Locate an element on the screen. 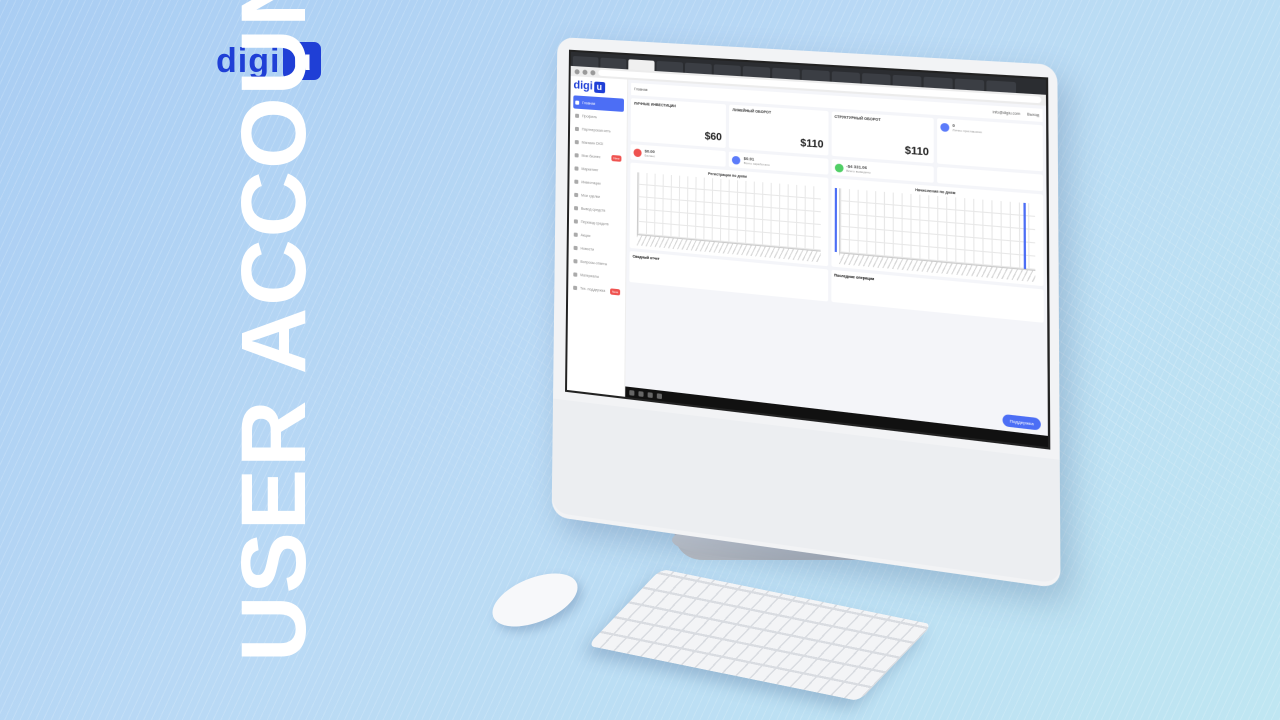  stats-card: 0 Лично приглашено is located at coordinates (989, 145).